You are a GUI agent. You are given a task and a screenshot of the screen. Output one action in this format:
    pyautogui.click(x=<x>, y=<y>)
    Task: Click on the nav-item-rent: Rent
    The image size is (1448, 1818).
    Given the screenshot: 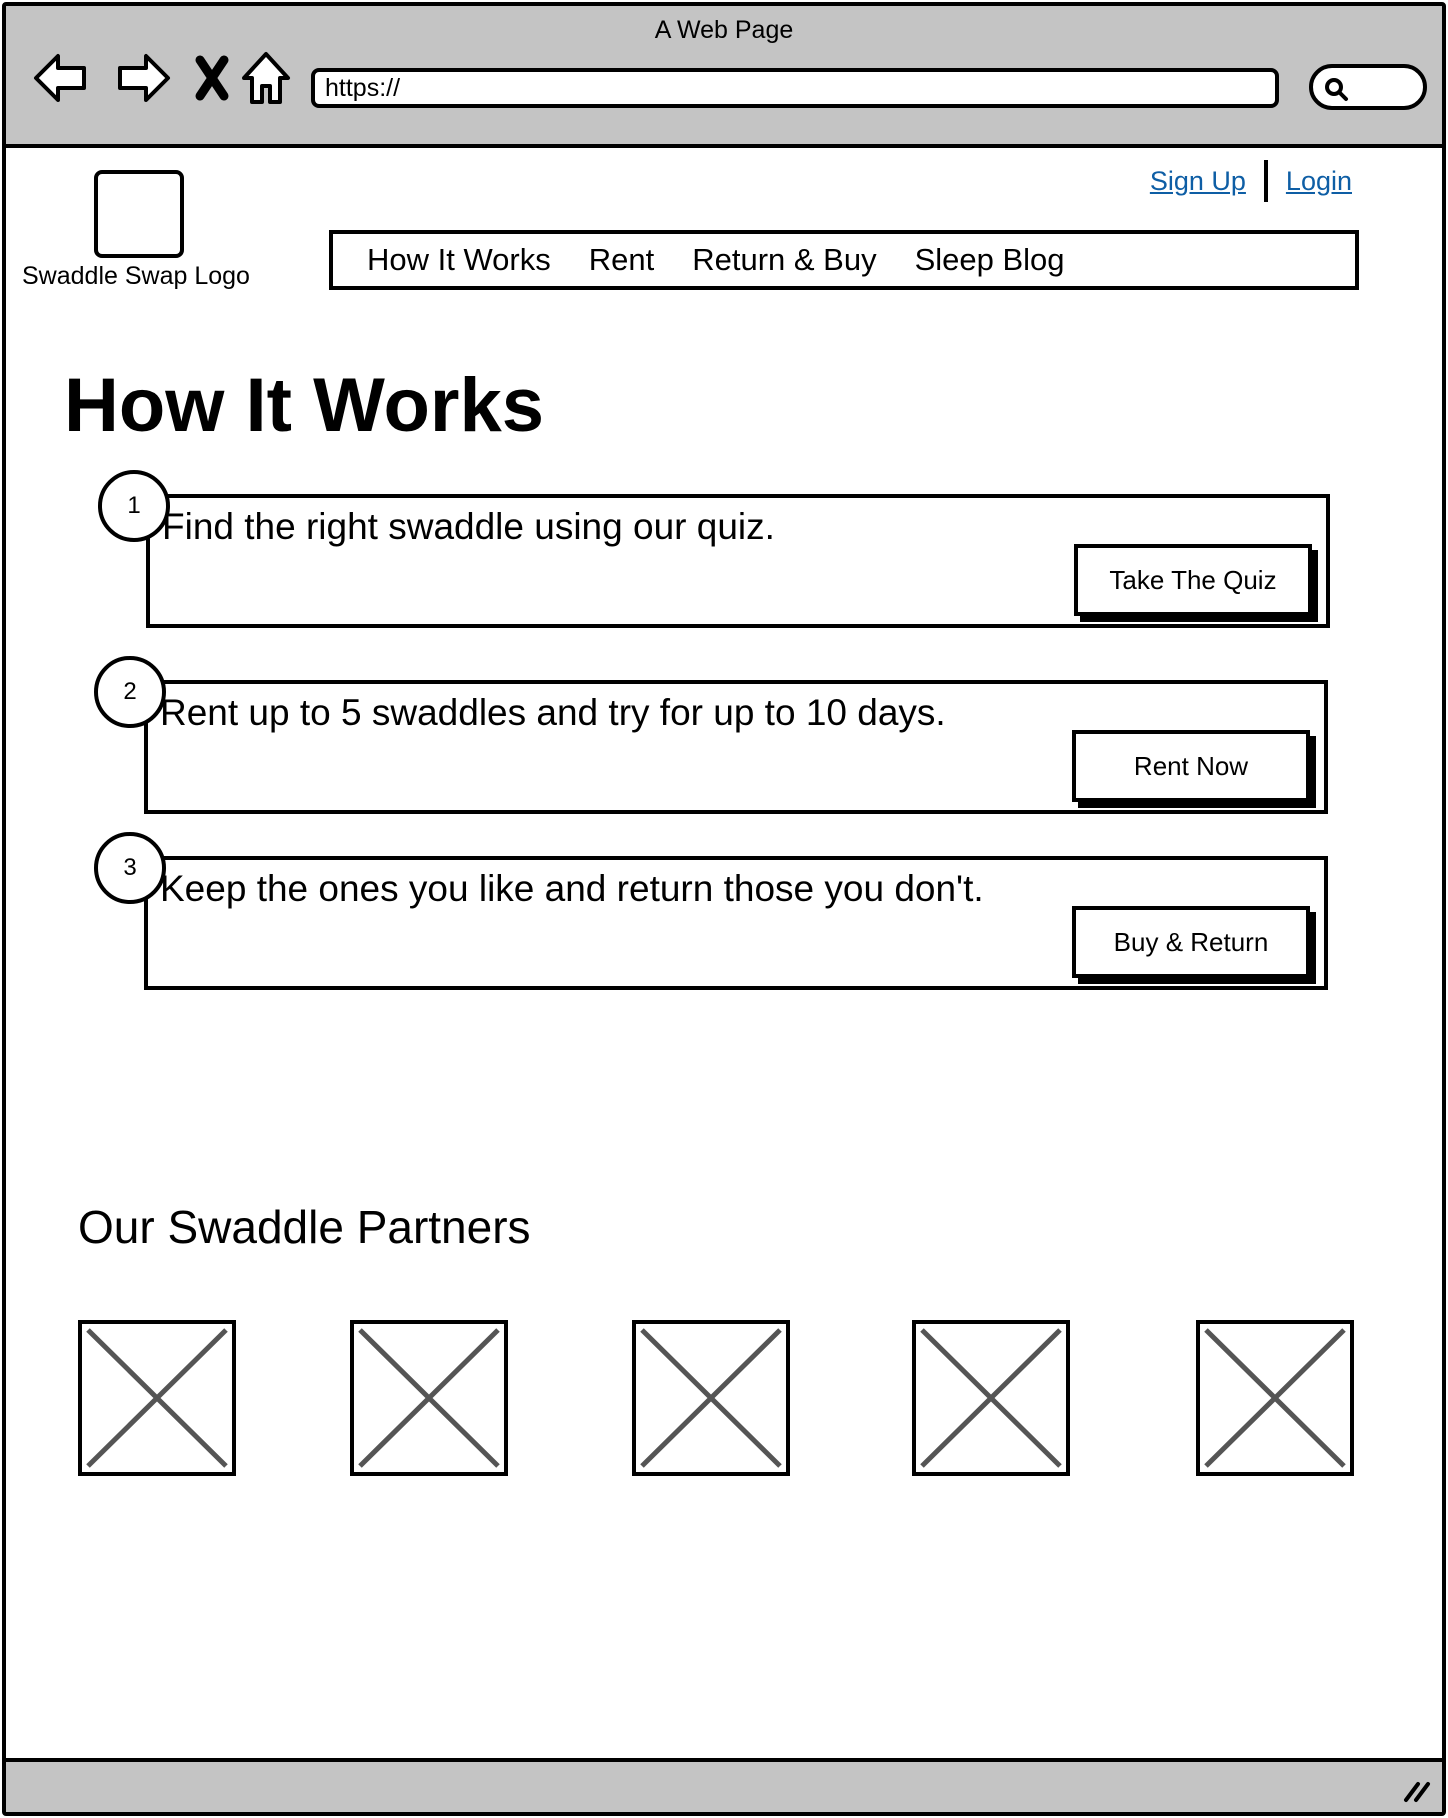 What is the action you would take?
    pyautogui.click(x=621, y=260)
    